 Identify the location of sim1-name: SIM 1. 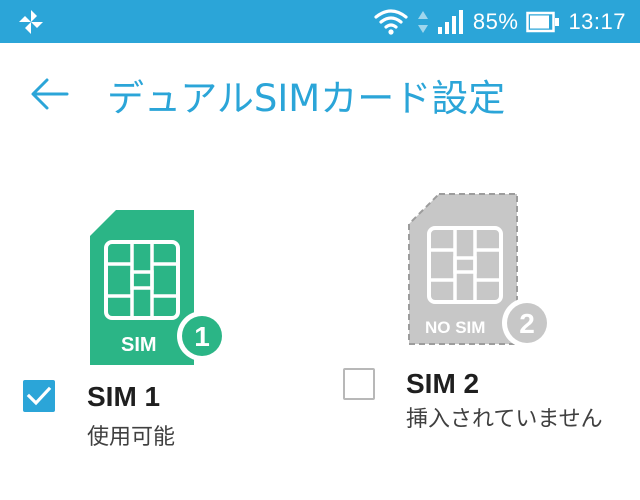
(124, 396).